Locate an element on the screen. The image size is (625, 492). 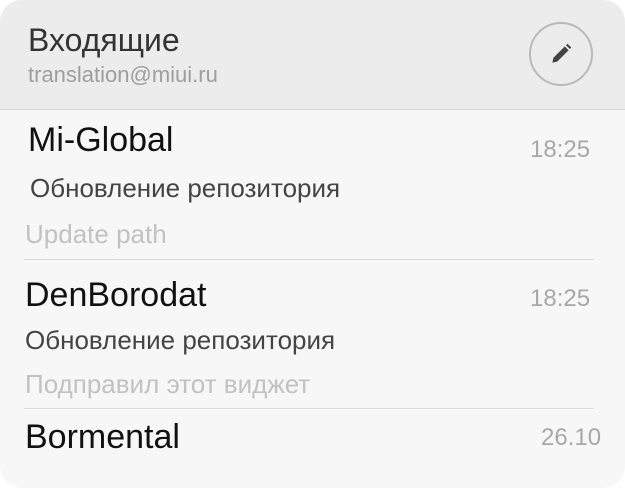
compose-button is located at coordinates (561, 54).